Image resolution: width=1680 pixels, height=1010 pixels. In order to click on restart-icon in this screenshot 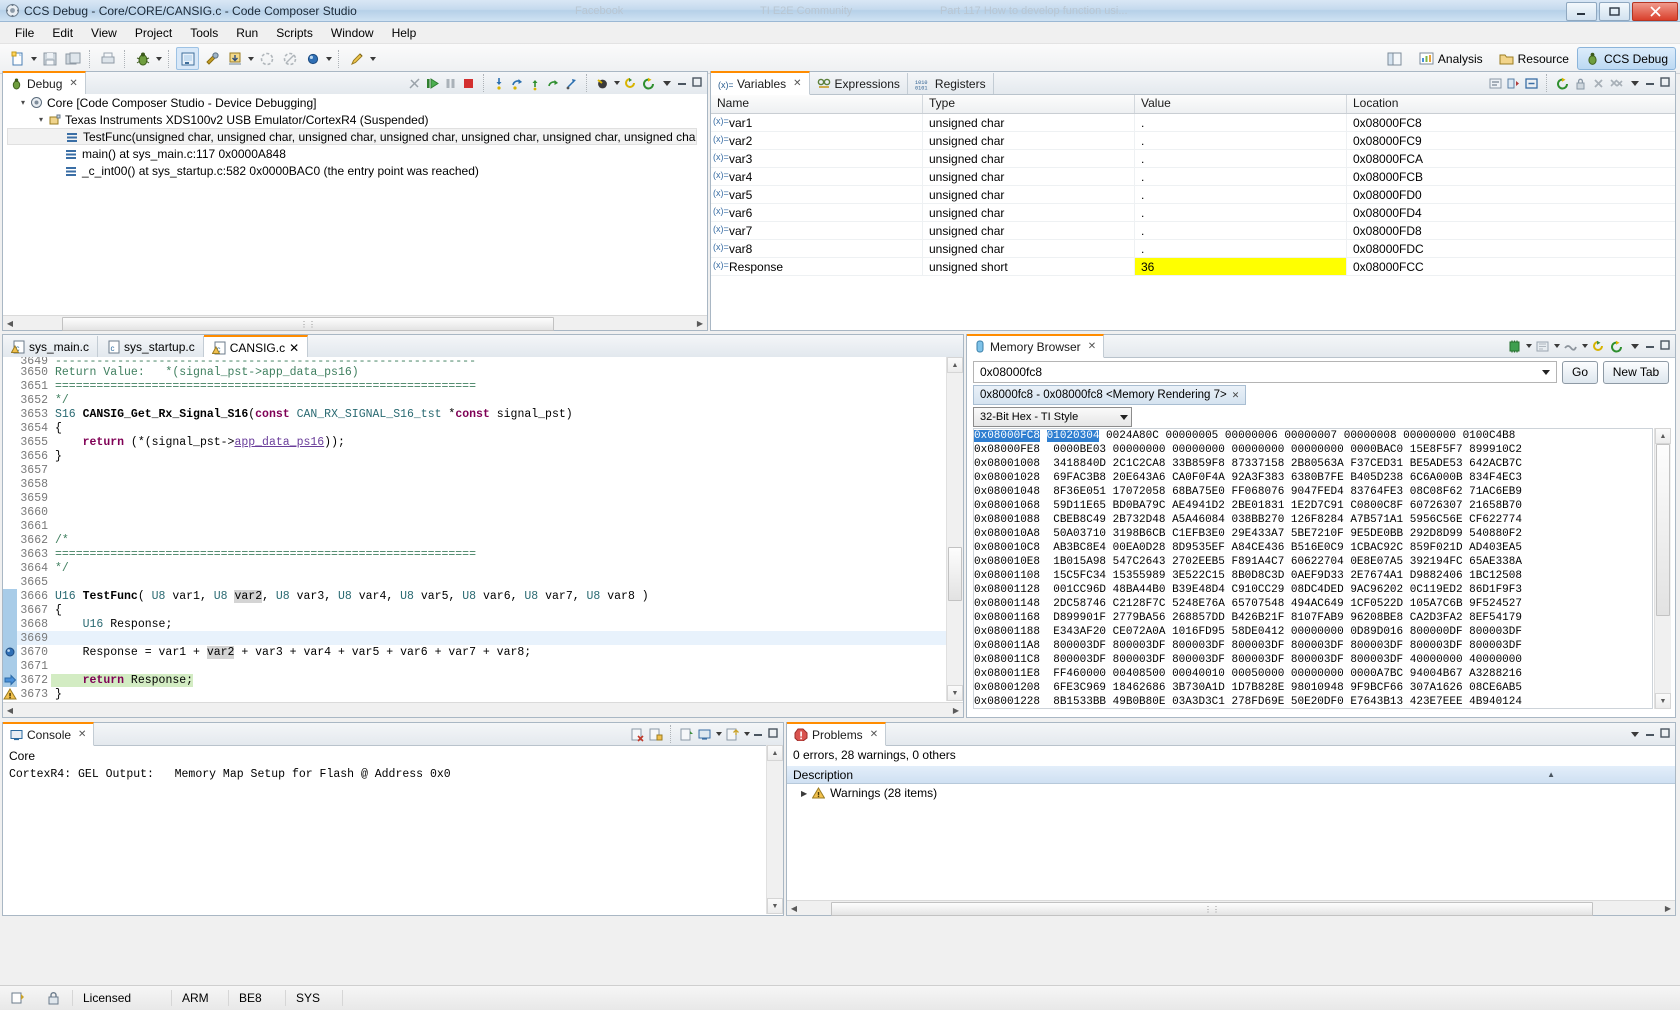, I will do `click(630, 83)`.